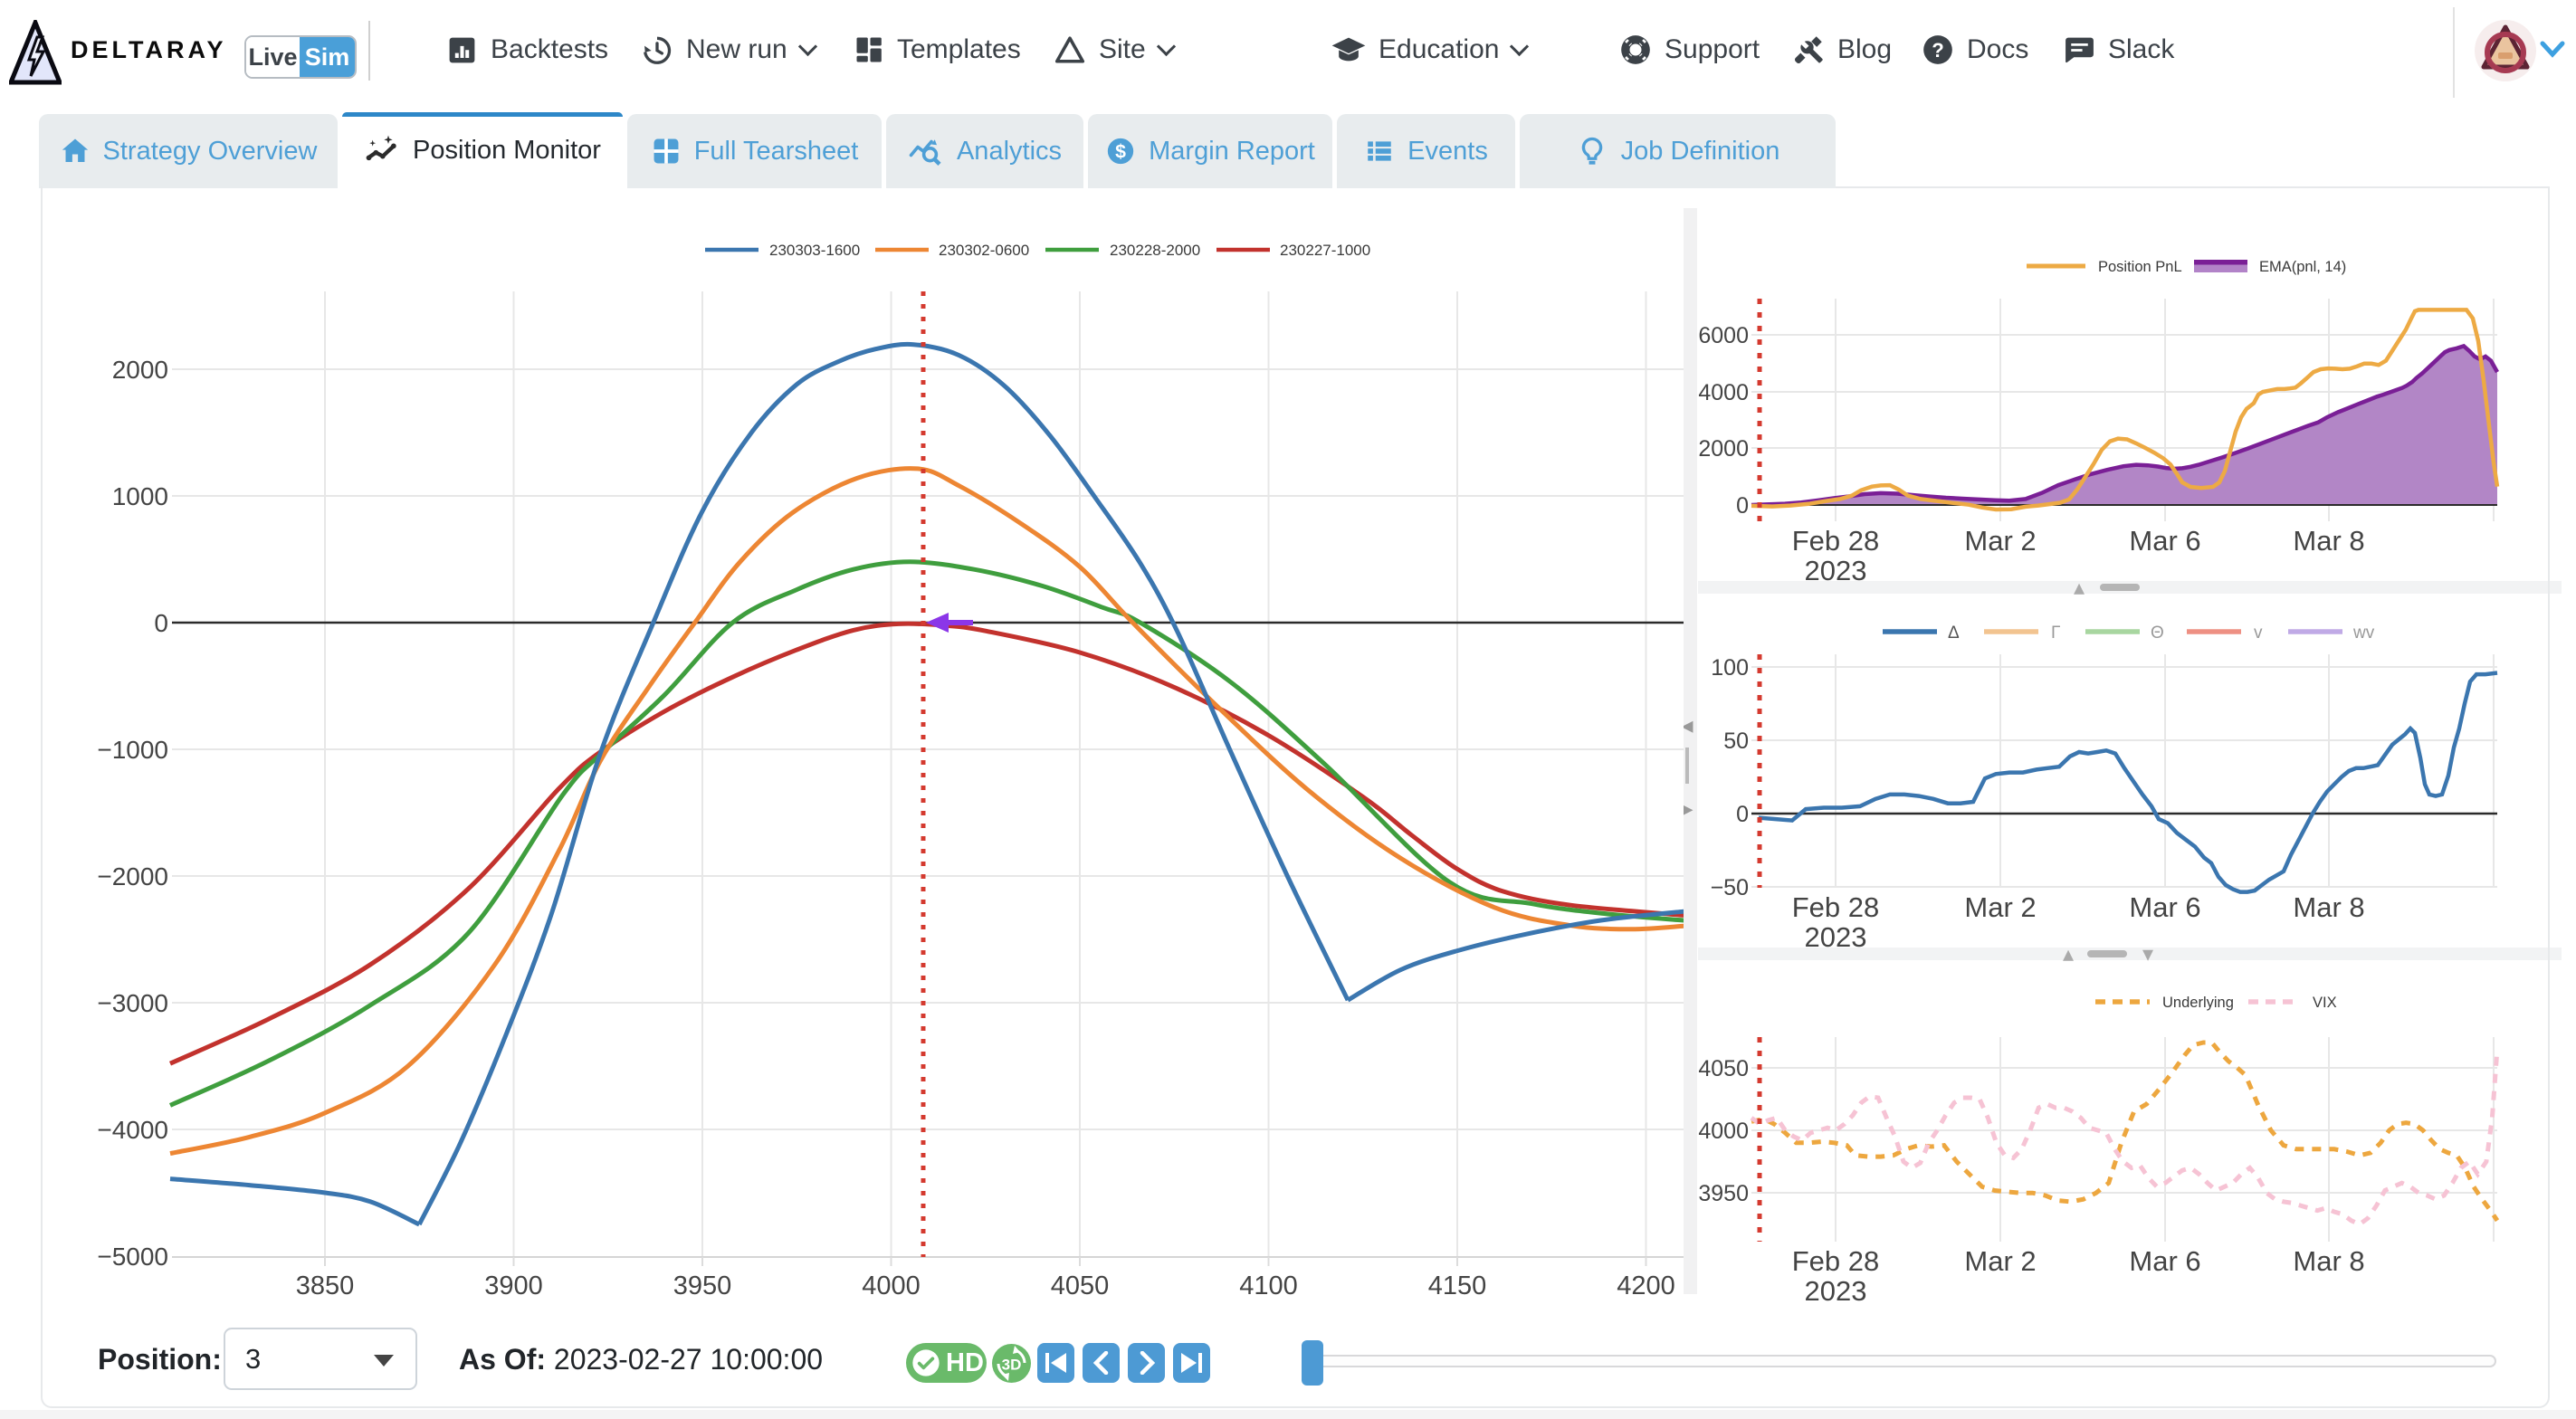  Describe the element at coordinates (513, 1285) in the screenshot. I see `svg-text: 3900` at that location.